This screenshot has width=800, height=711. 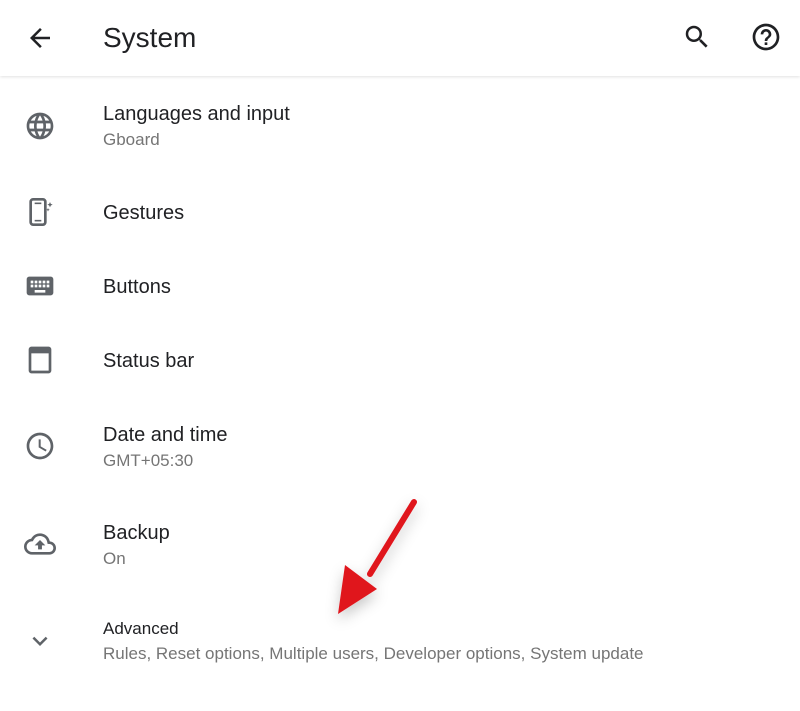 I want to click on setting-label: Buttons, so click(x=137, y=287).